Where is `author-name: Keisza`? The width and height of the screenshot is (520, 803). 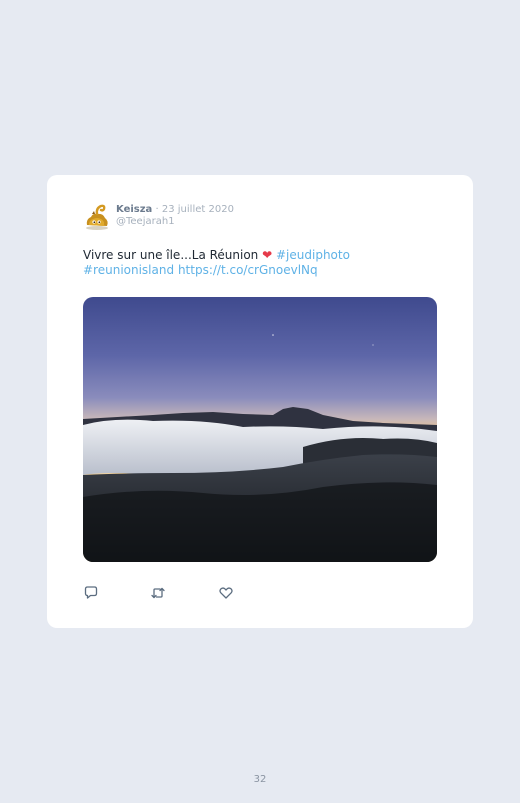 author-name: Keisza is located at coordinates (134, 209).